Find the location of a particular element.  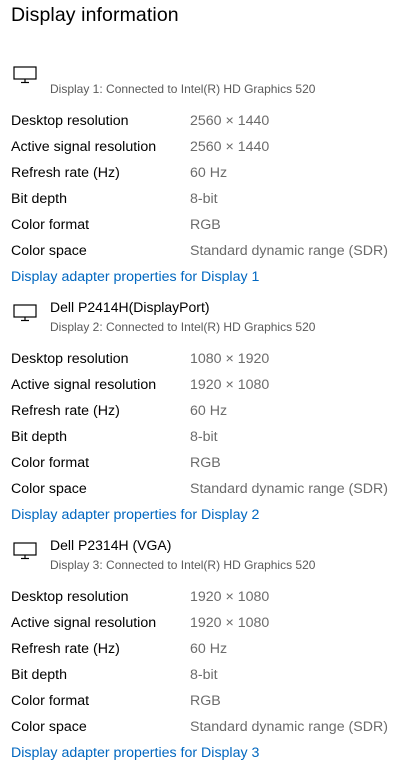

info-value: 1080 × 1920 is located at coordinates (230, 359).